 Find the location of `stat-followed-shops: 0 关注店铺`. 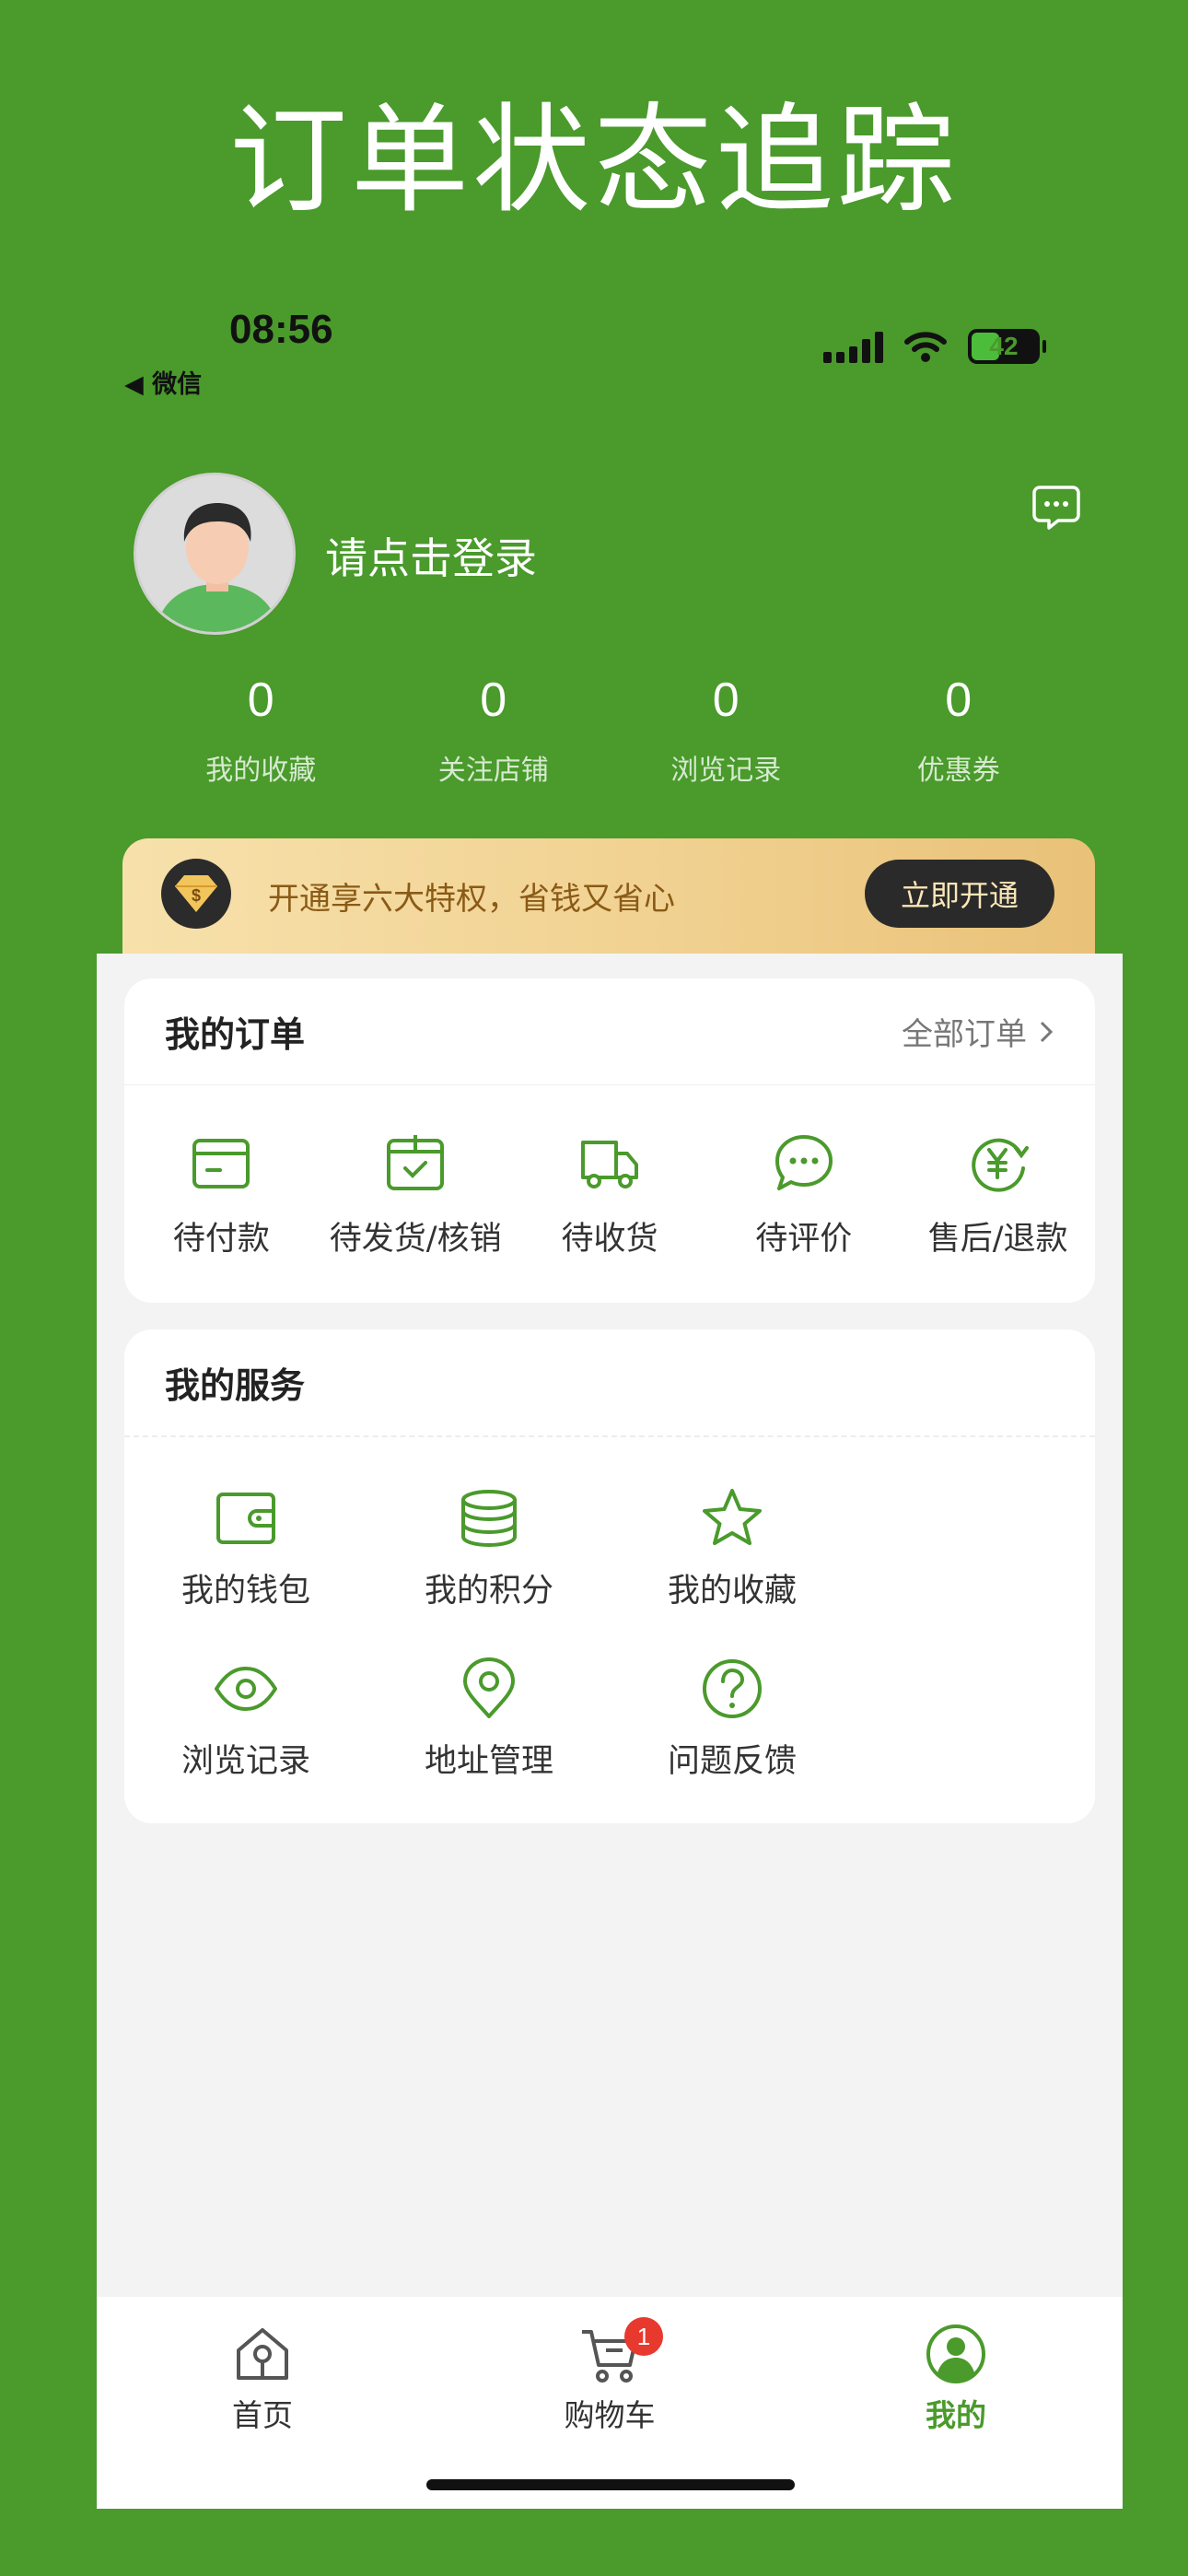

stat-followed-shops: 0 关注店铺 is located at coordinates (494, 728).